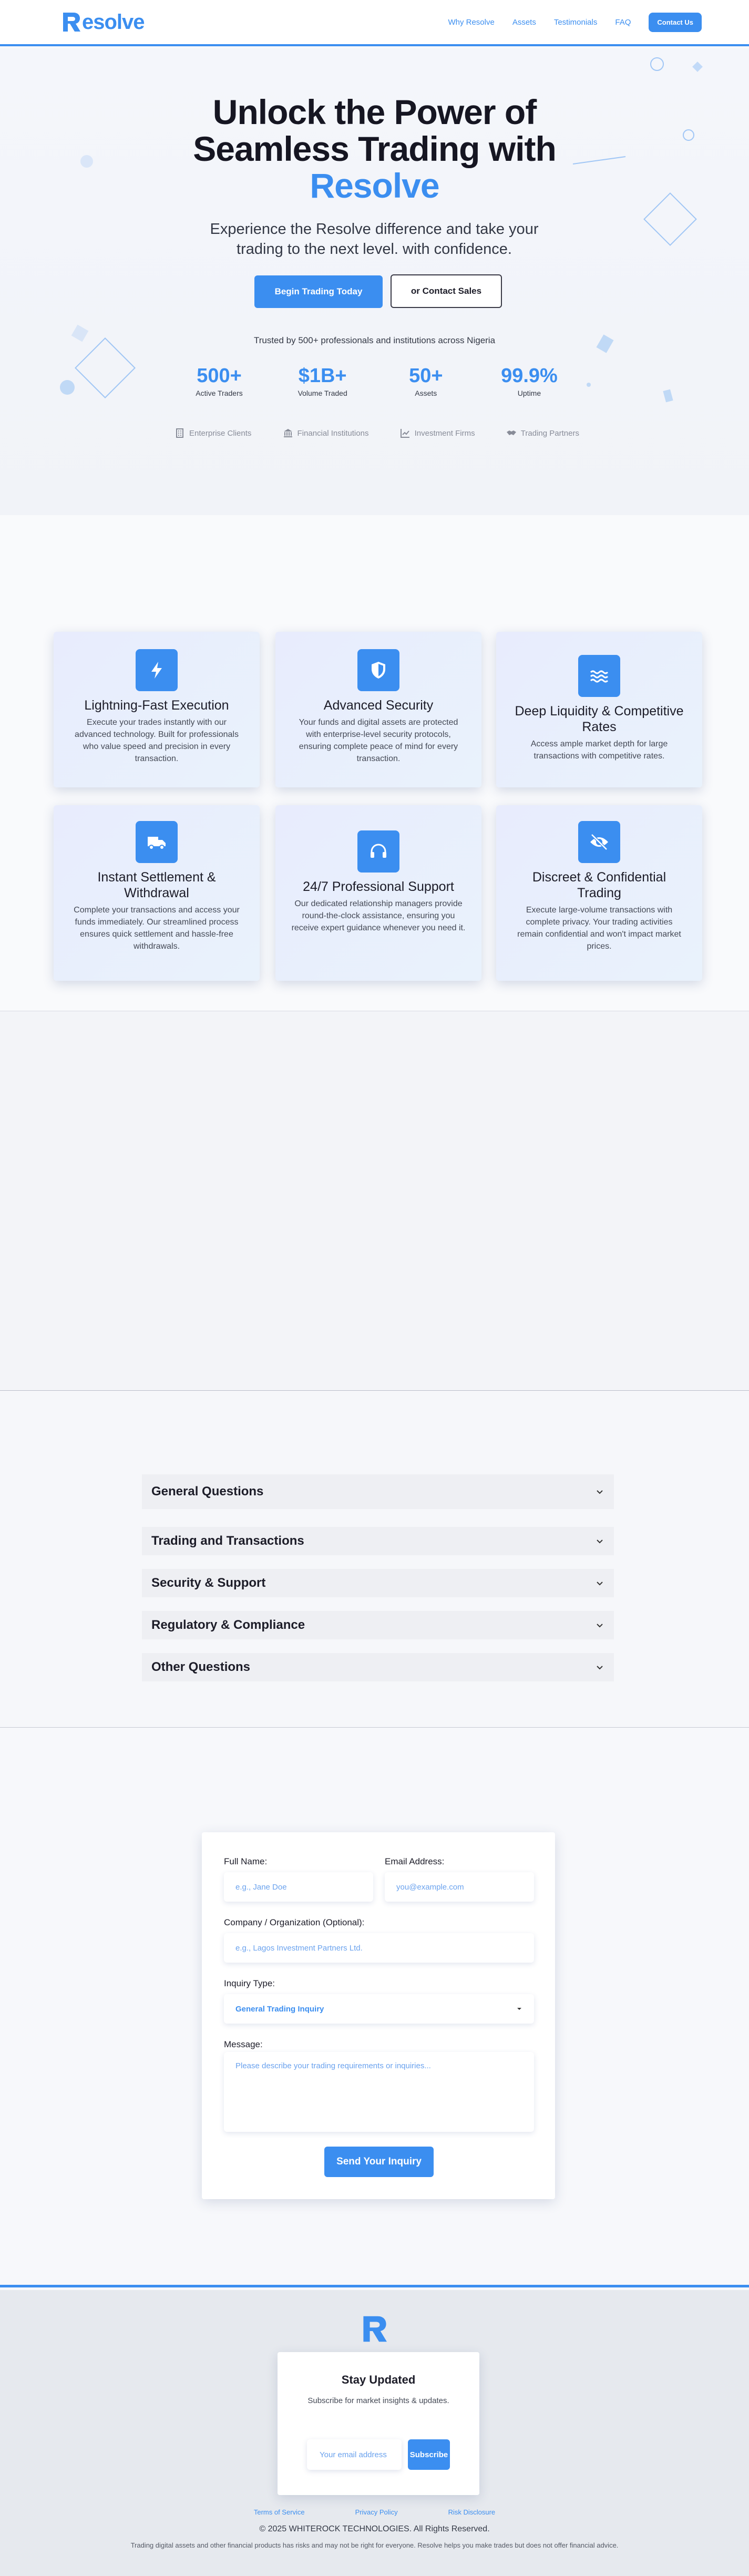 The image size is (749, 2576). I want to click on contact-sales-button: or Contact Sales, so click(446, 291).